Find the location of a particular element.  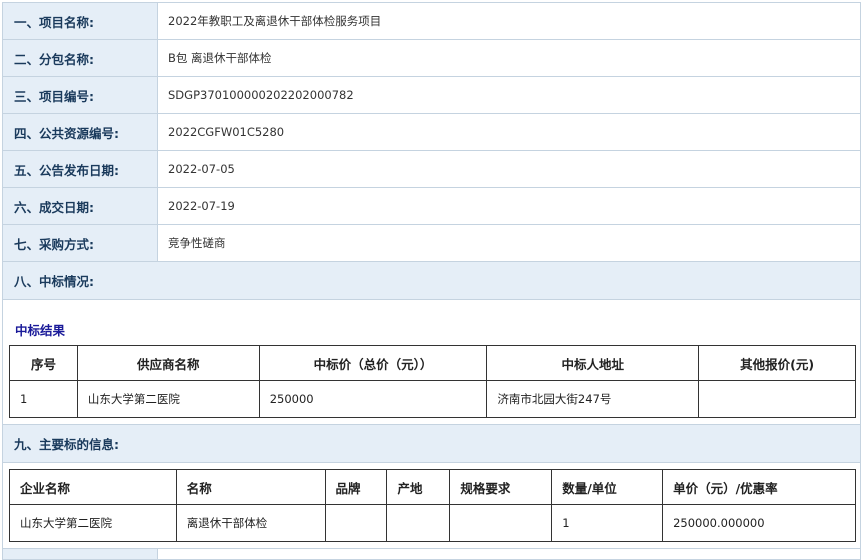

row-value: 2022-07-19 is located at coordinates (201, 206).